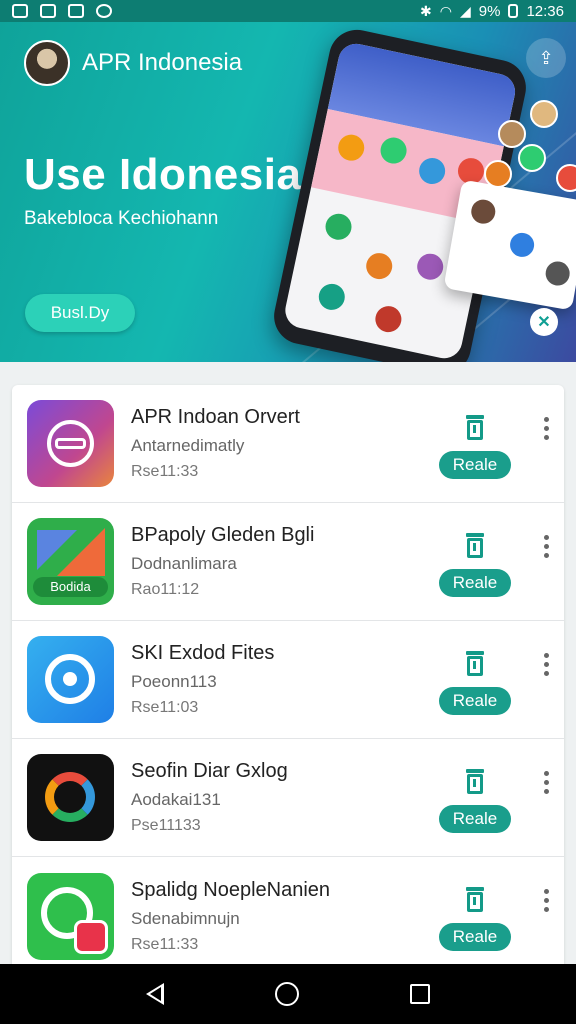 The width and height of the screenshot is (576, 1024). Describe the element at coordinates (209, 771) in the screenshot. I see `app-name: Seofin Diar Gxlog` at that location.